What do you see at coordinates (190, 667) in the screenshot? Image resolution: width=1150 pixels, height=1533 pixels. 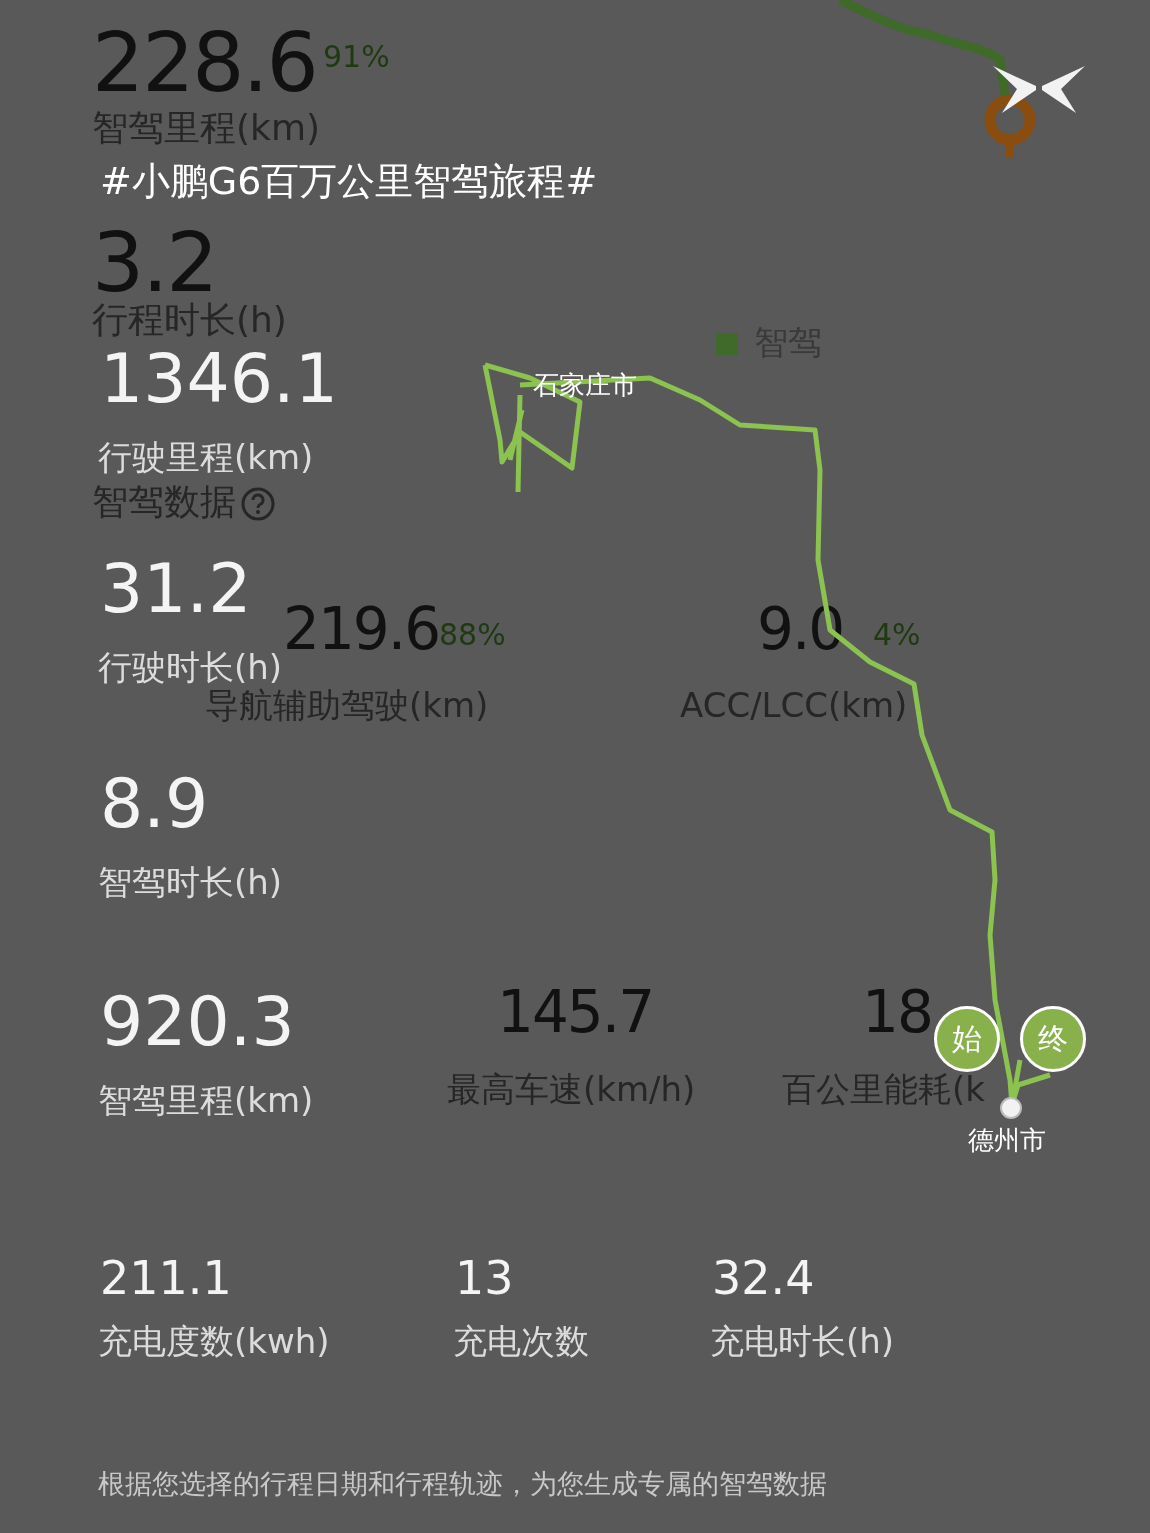 I see `stat-label: 行驶时长(h)` at bounding box center [190, 667].